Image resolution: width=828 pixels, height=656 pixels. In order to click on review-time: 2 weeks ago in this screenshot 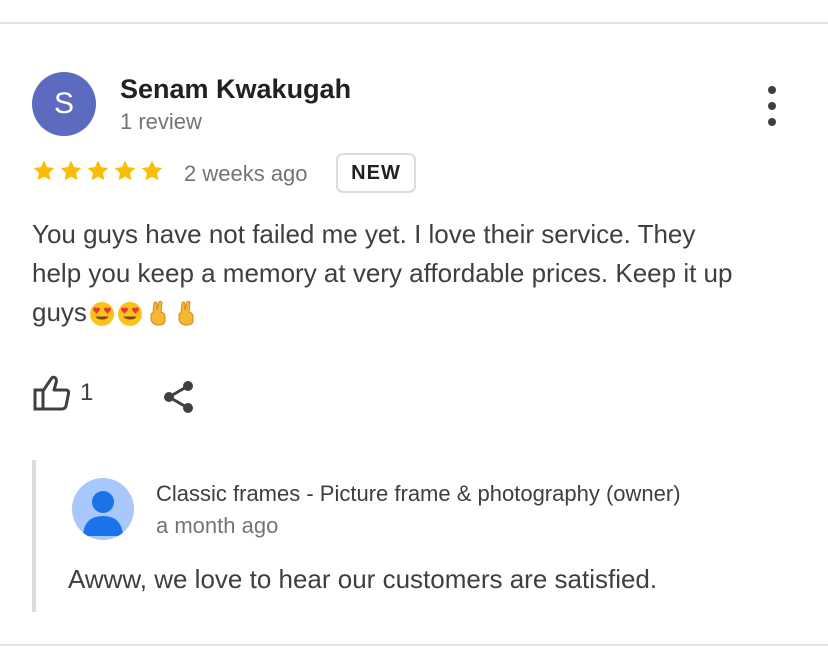, I will do `click(246, 173)`.